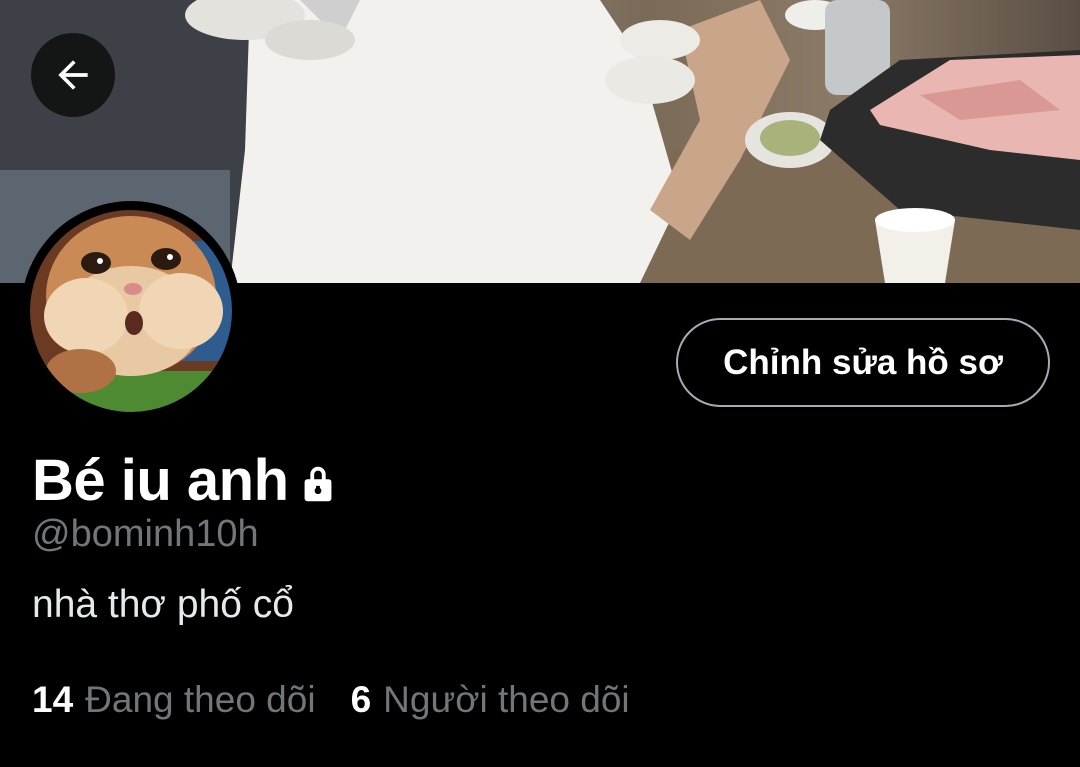 The width and height of the screenshot is (1080, 767). What do you see at coordinates (361, 699) in the screenshot?
I see `followers-count: 6` at bounding box center [361, 699].